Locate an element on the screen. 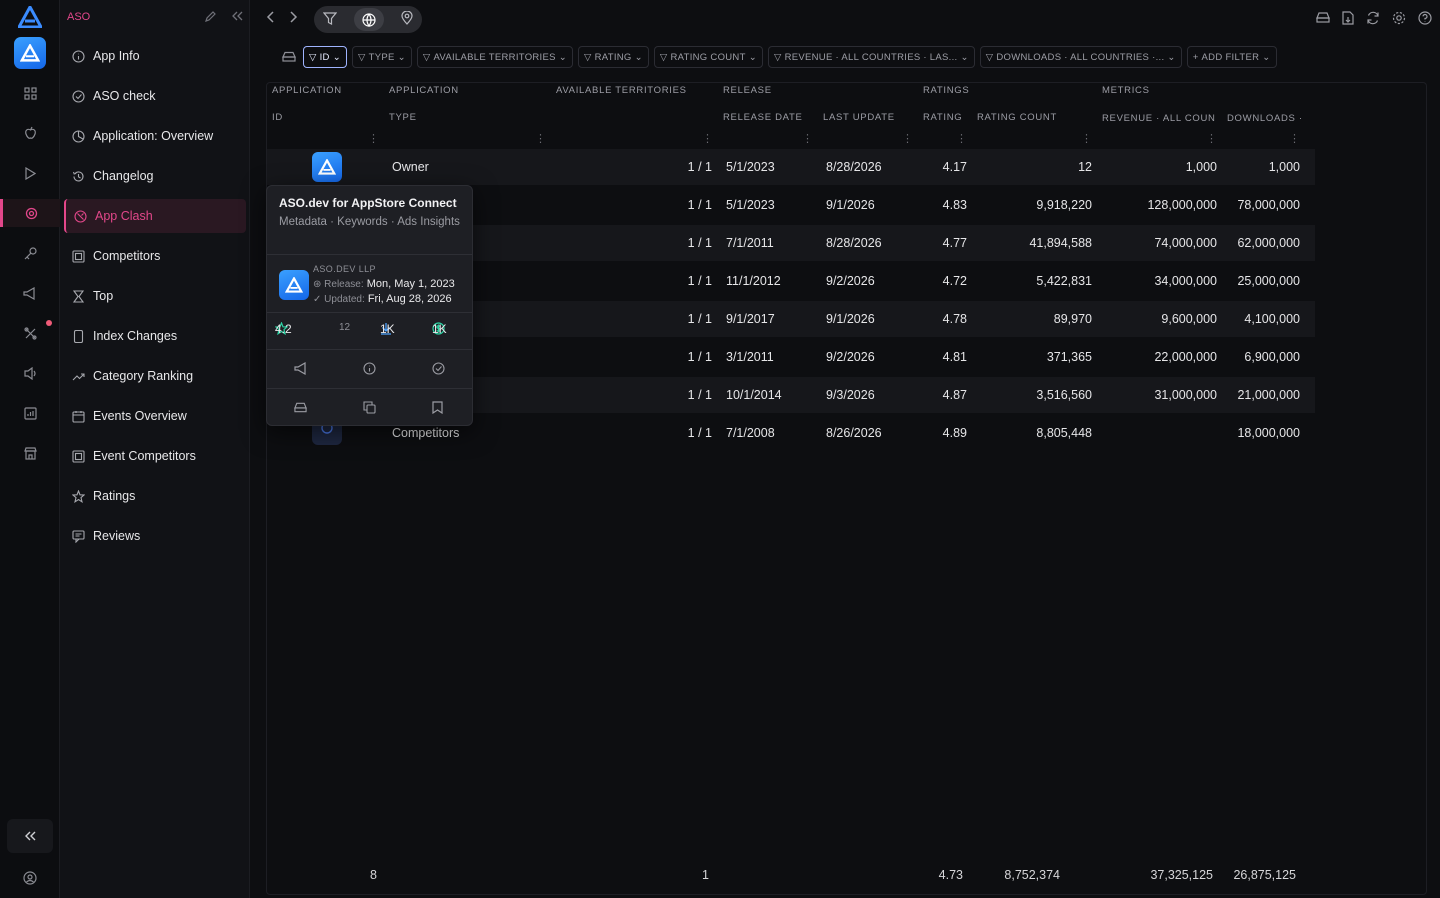 This screenshot has height=898, width=1440. dashboard-icon is located at coordinates (30, 93).